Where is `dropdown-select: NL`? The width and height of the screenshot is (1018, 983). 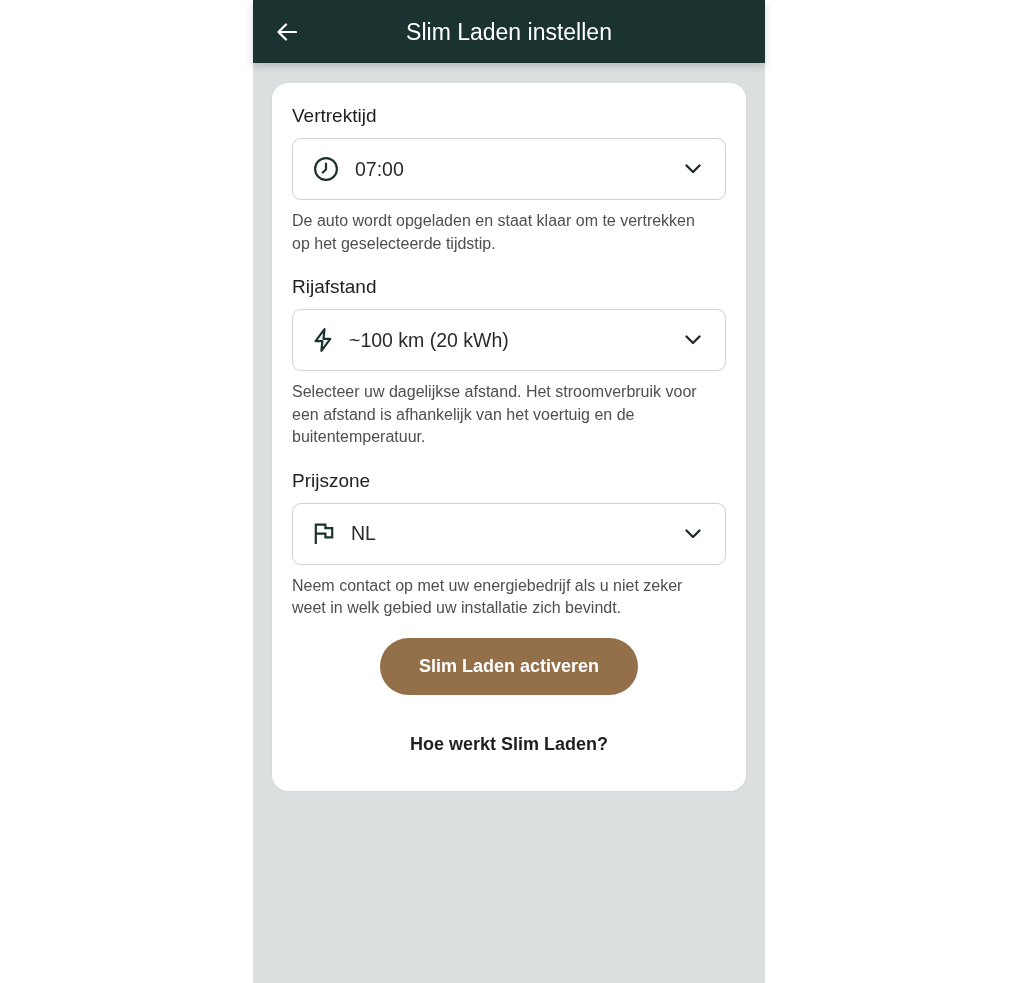 dropdown-select: NL is located at coordinates (509, 533).